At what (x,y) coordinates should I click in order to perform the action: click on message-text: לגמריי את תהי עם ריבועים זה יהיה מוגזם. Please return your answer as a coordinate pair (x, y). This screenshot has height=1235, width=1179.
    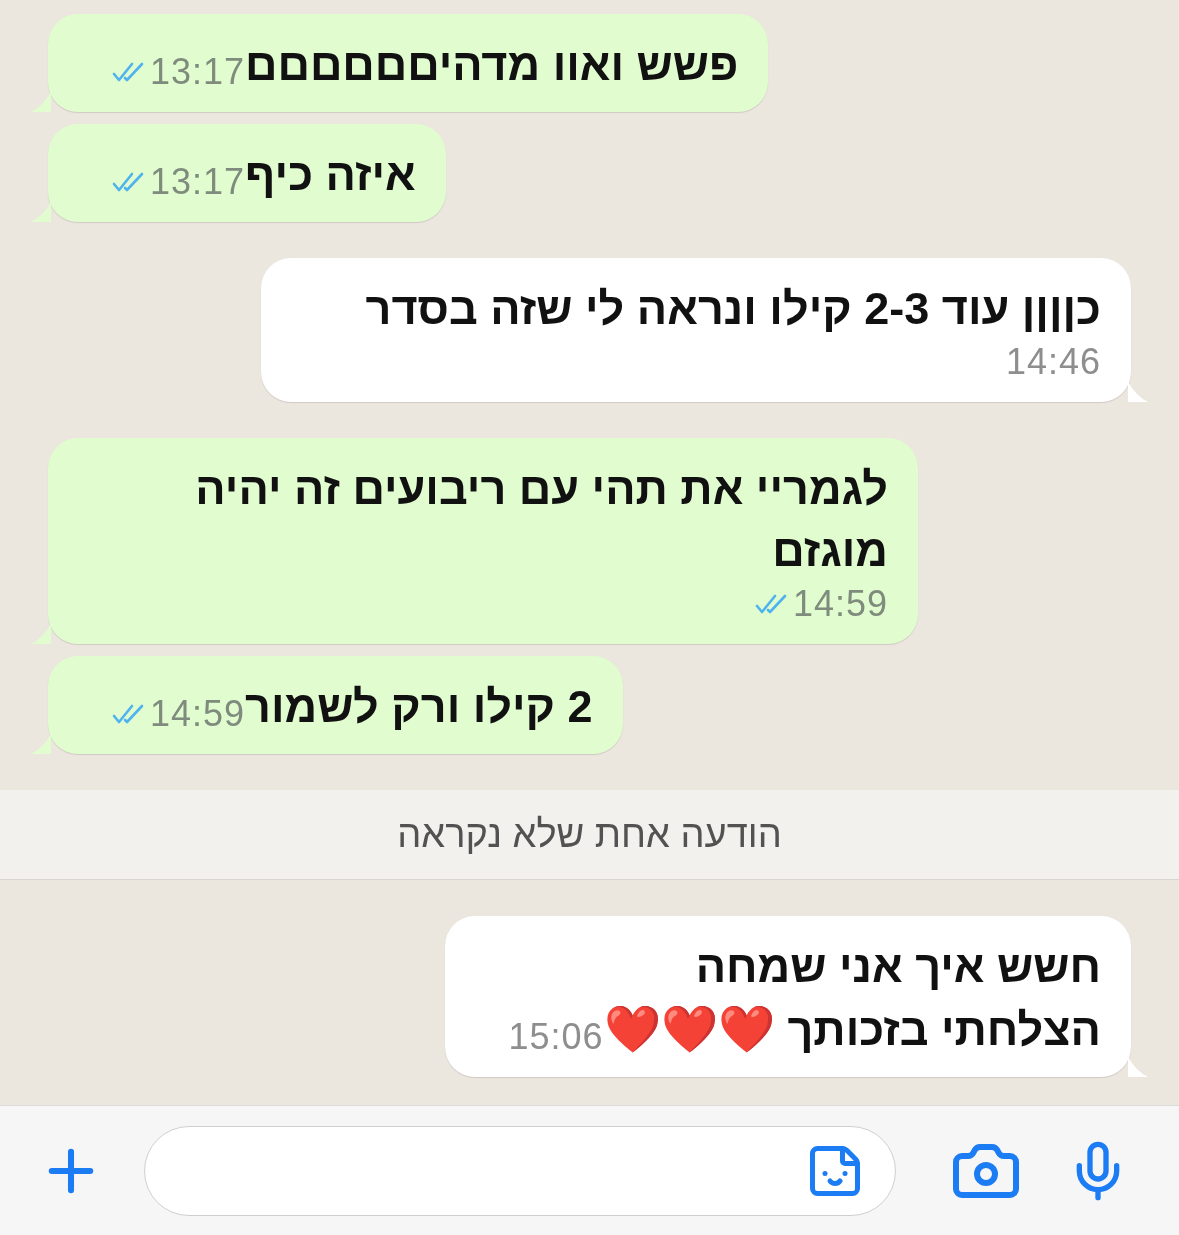
    Looking at the image, I should click on (541, 520).